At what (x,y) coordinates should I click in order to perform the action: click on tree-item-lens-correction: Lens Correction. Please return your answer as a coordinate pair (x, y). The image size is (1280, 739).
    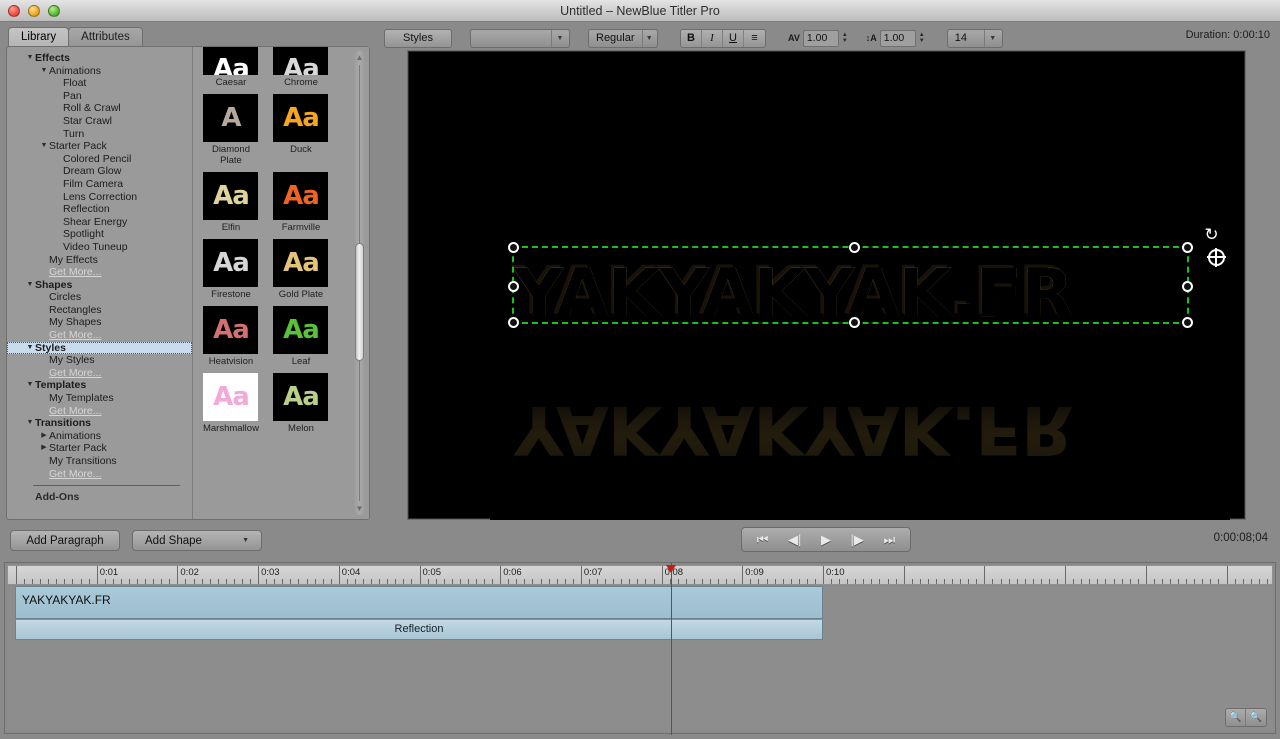
    Looking at the image, I should click on (99, 197).